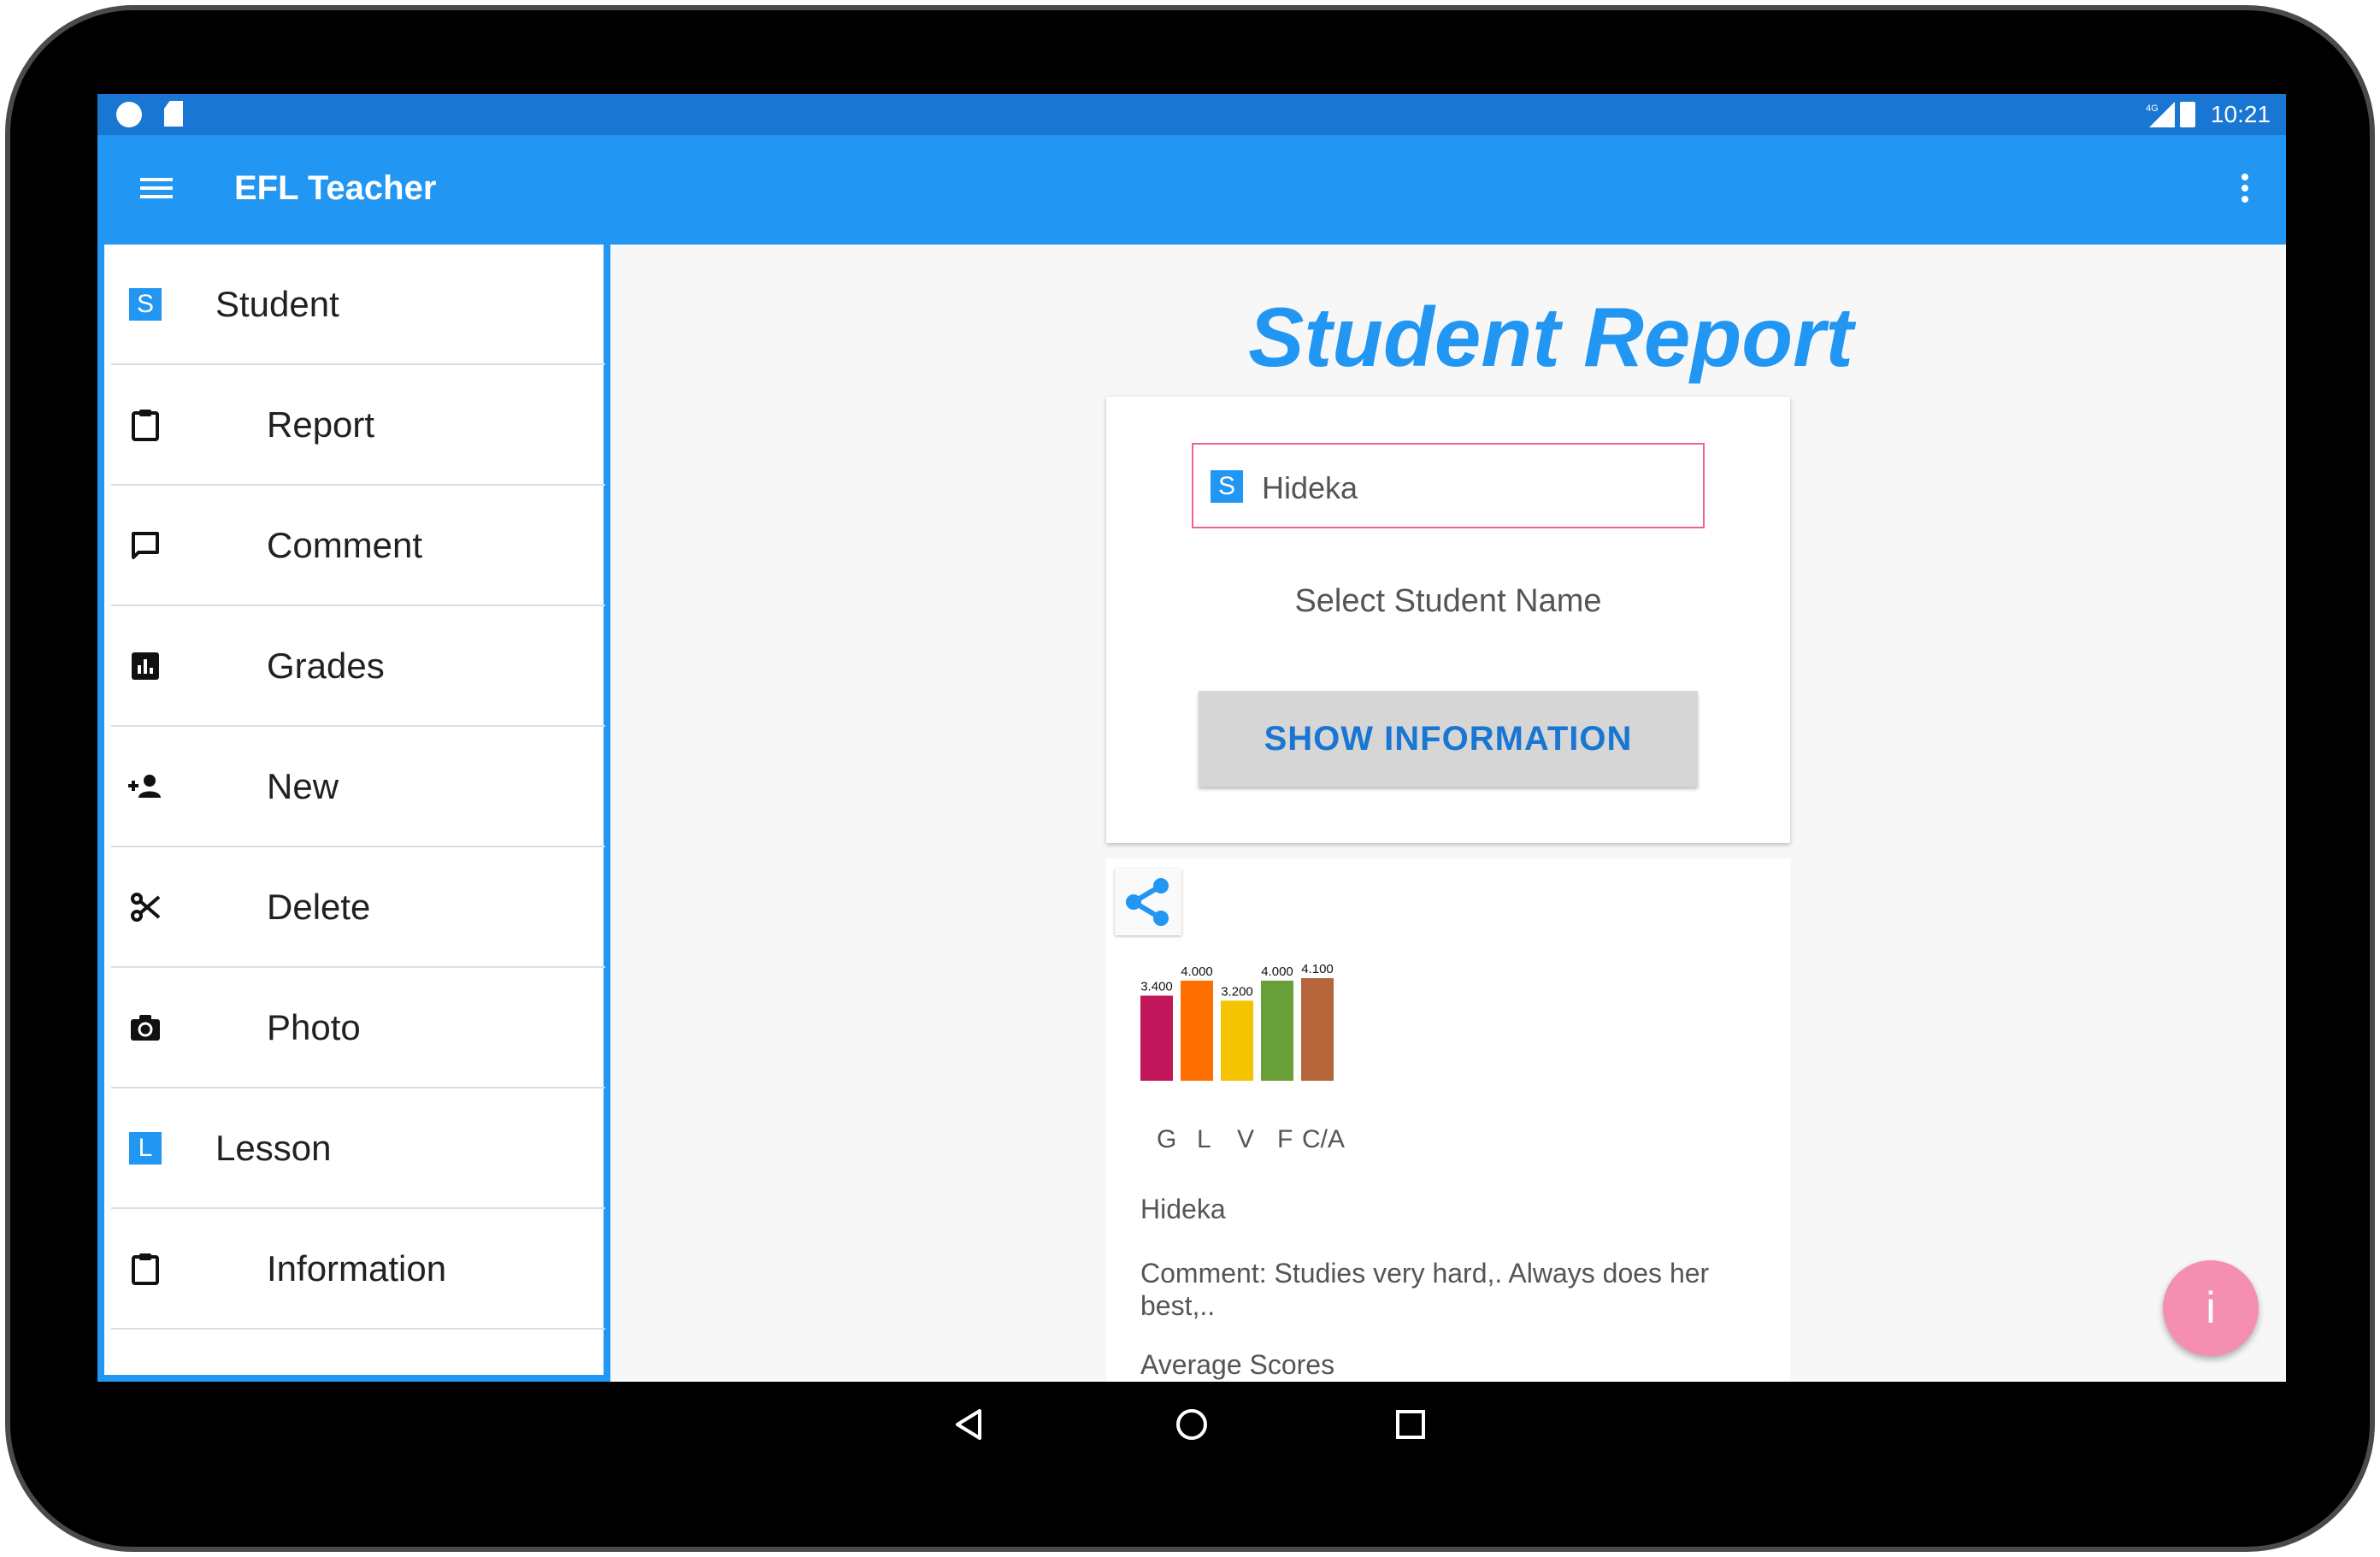 The image size is (2380, 1557). Describe the element at coordinates (2208, 115) in the screenshot. I see `status-right: 4G 10:21` at that location.